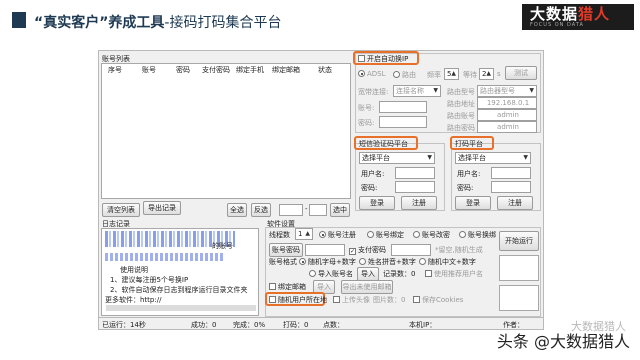  I want to click on pay-password-input, so click(411, 250).